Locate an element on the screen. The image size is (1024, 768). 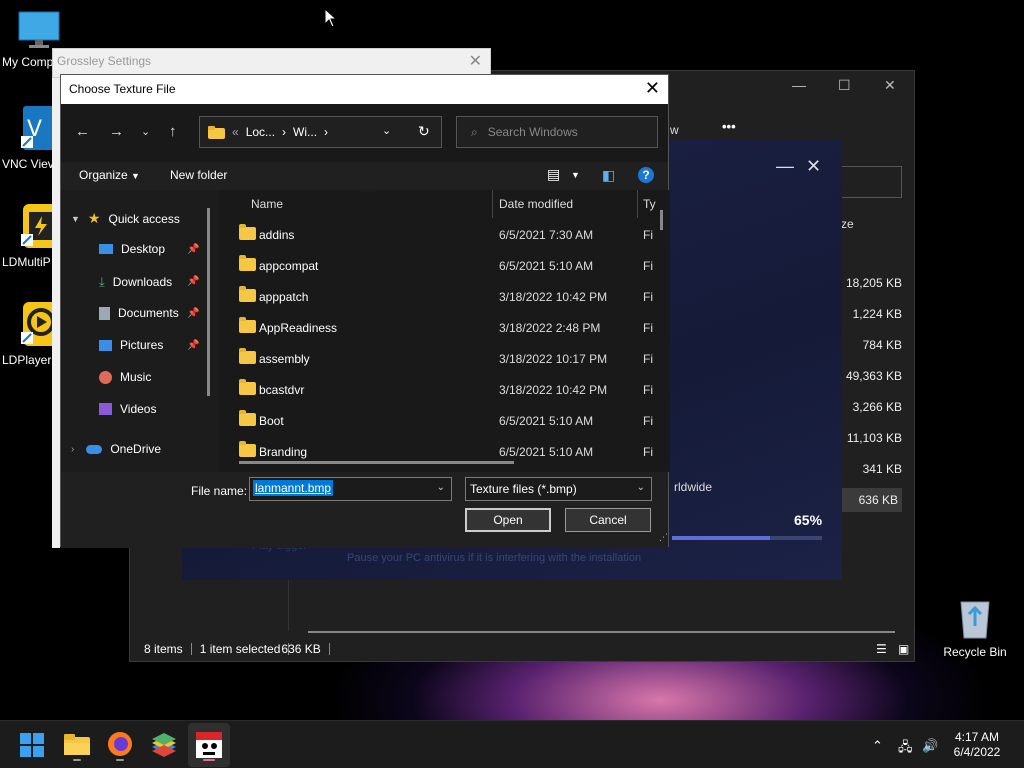
file-name-input: lanmannt.bmp ⌄ is located at coordinates (350, 489).